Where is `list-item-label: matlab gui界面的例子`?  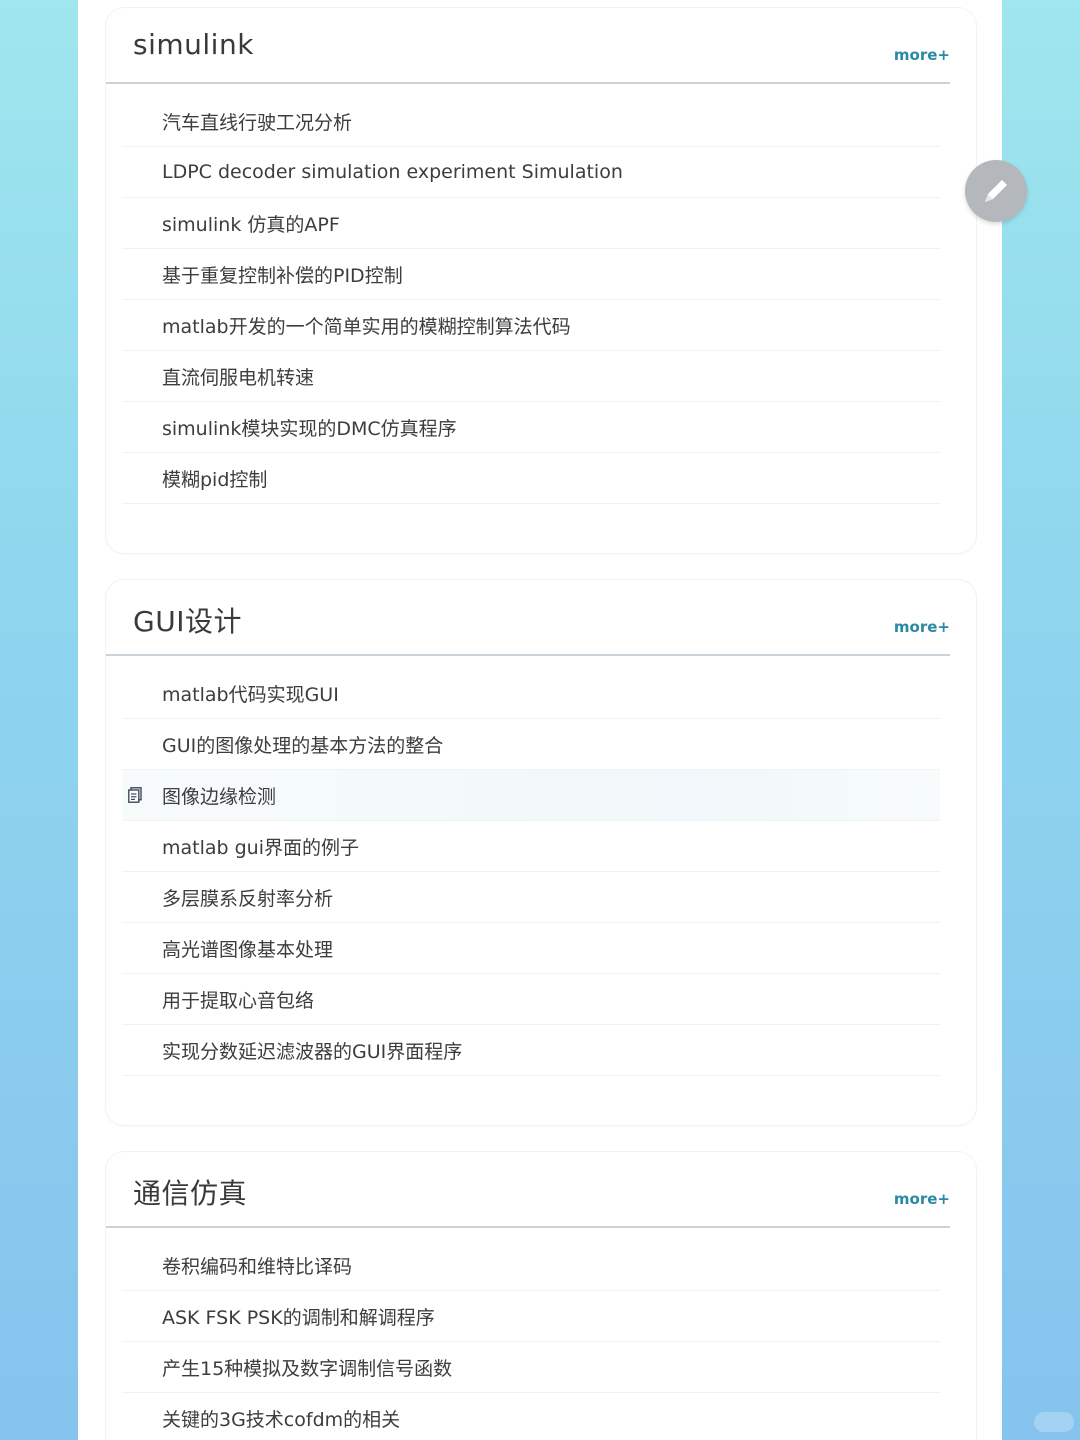
list-item-label: matlab gui界面的例子 is located at coordinates (261, 847).